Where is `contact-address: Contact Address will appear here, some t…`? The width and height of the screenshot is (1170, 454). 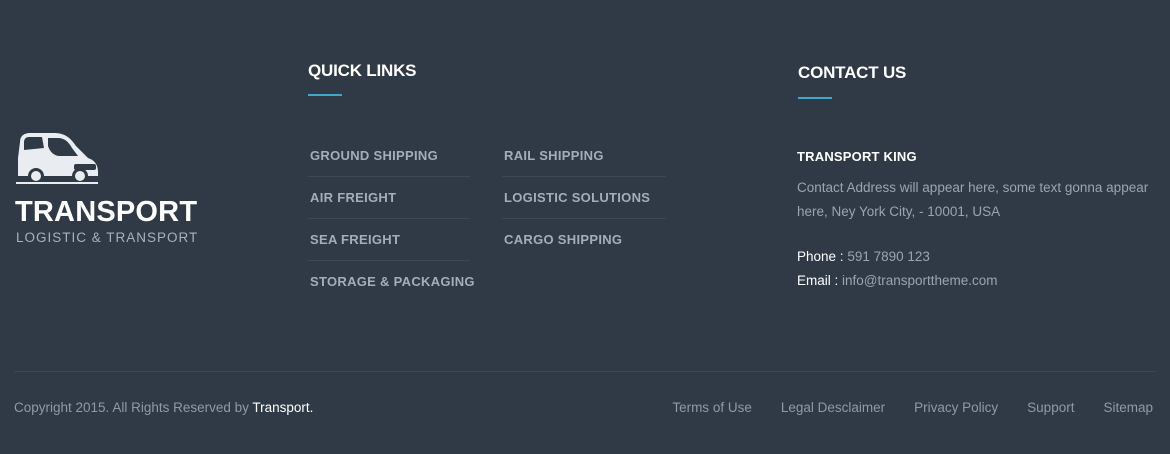
contact-address: Contact Address will appear here, some t… is located at coordinates (973, 199).